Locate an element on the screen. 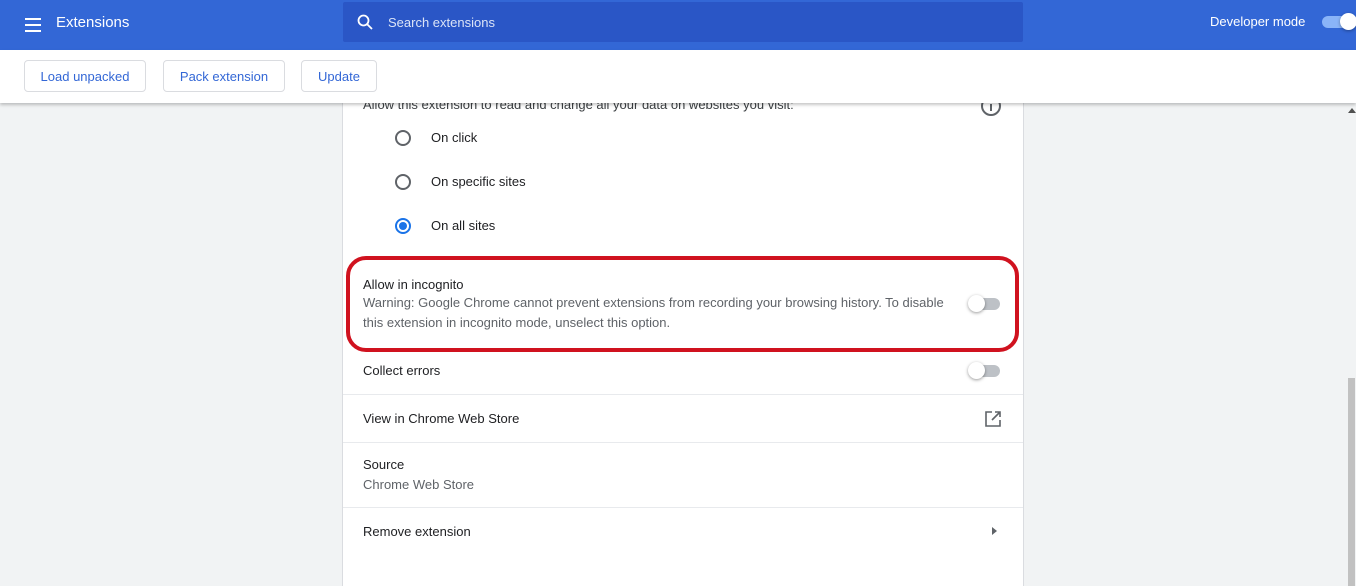 Image resolution: width=1356 pixels, height=586 pixels. developer-mode-label: Developer mode is located at coordinates (1258, 21).